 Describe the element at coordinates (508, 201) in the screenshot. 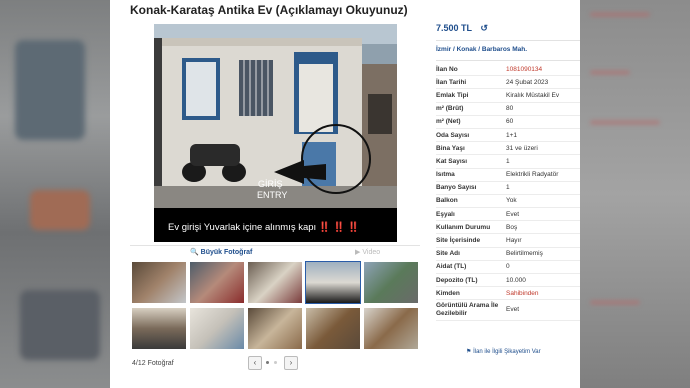

I see `detail-row: Balkon Yok` at that location.